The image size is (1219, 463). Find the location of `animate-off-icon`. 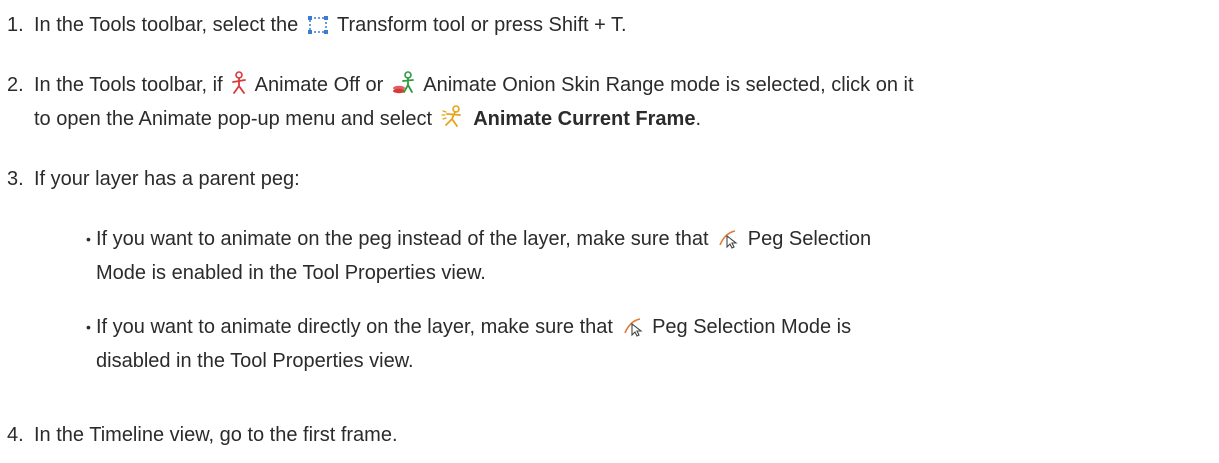

animate-off-icon is located at coordinates (239, 82).